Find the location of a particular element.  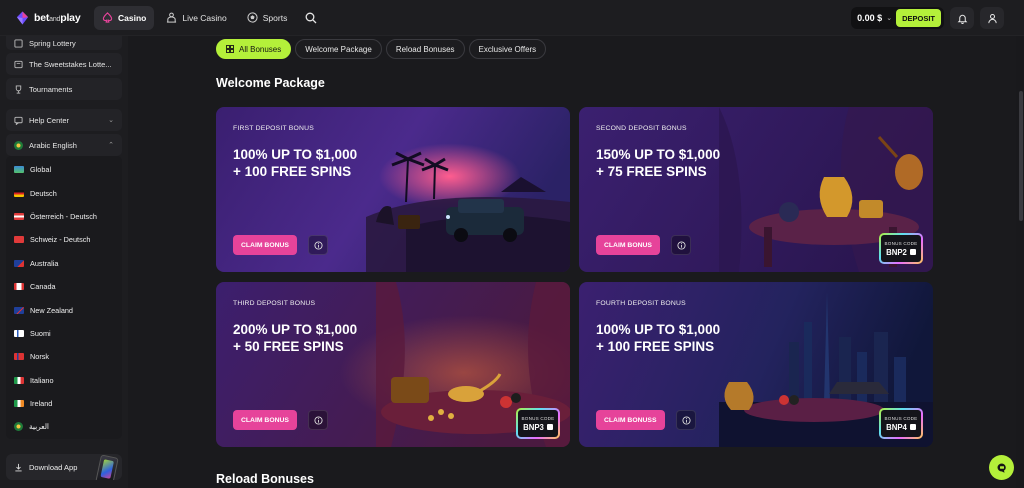

grid-icon is located at coordinates (230, 49).